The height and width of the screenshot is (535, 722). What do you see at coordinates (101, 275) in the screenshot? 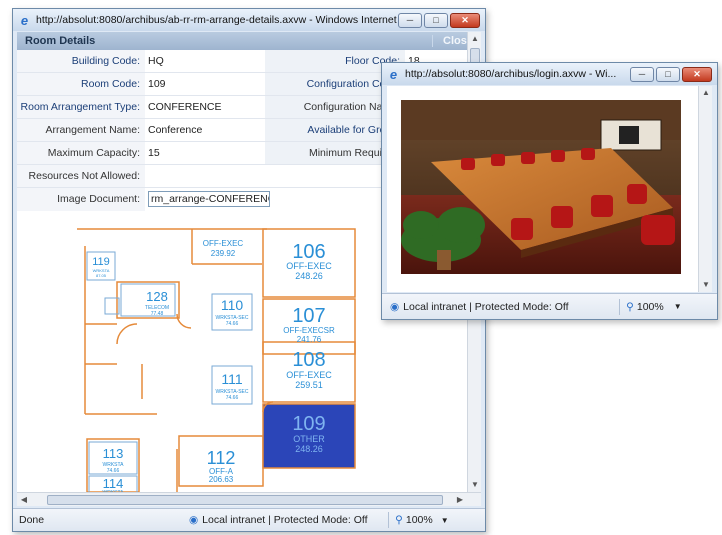
I see `room-119-area: 87.05` at bounding box center [101, 275].